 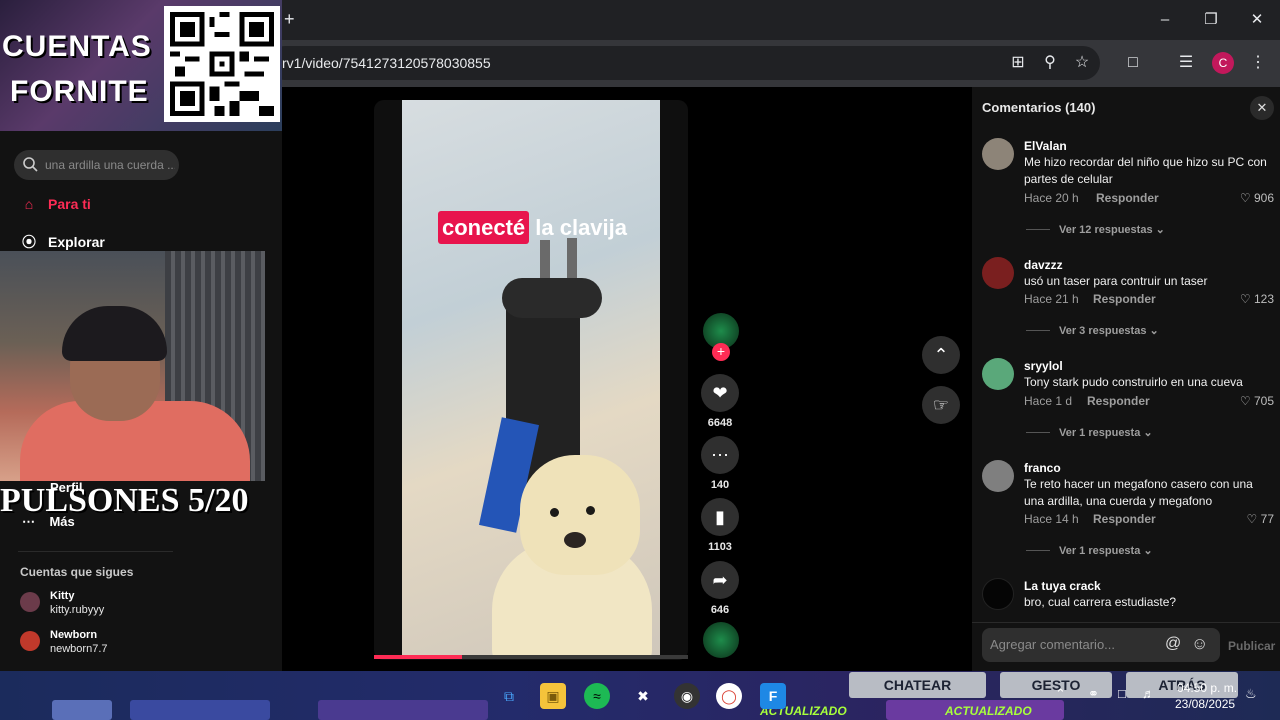 What do you see at coordinates (1106, 230) in the screenshot?
I see `view-replies-label: Ver 12 respuestas` at bounding box center [1106, 230].